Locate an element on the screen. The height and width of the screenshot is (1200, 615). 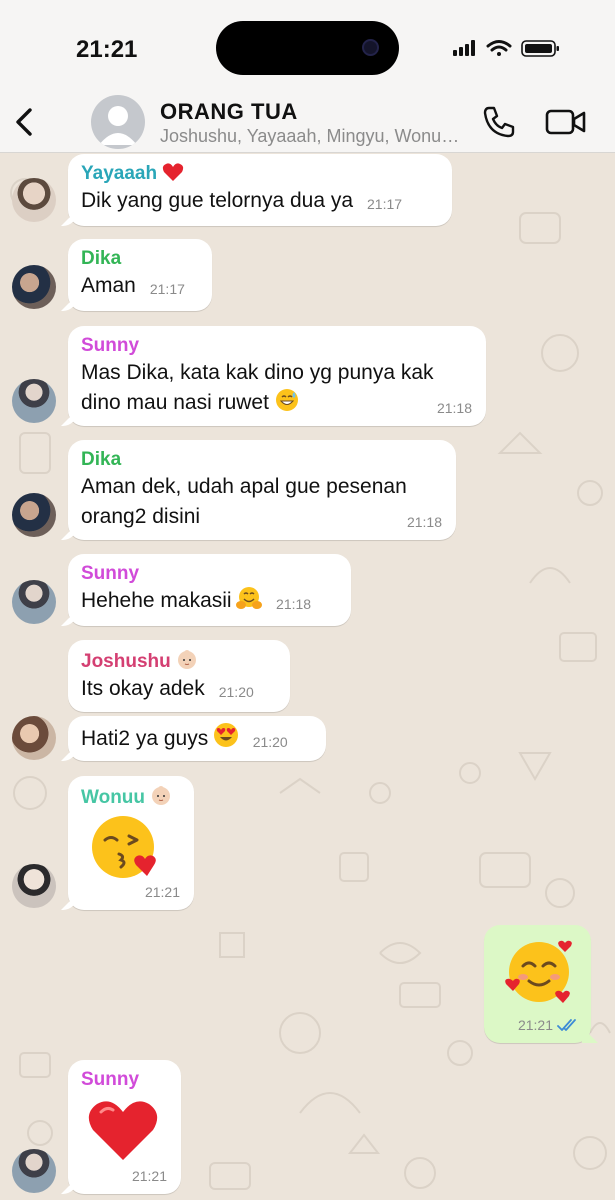
message-text-line2: dino mau nasi ruwet is located at coordinates (276, 403).